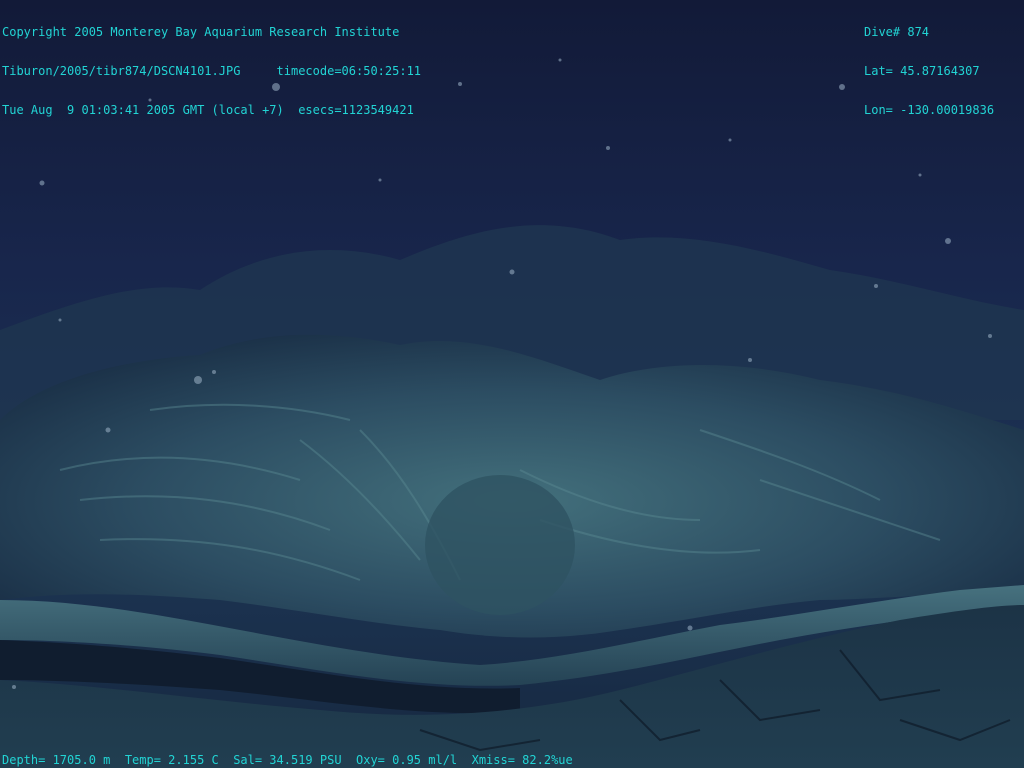  What do you see at coordinates (929, 110) in the screenshot?
I see `longitude-readout: Lon= -130.00019836` at bounding box center [929, 110].